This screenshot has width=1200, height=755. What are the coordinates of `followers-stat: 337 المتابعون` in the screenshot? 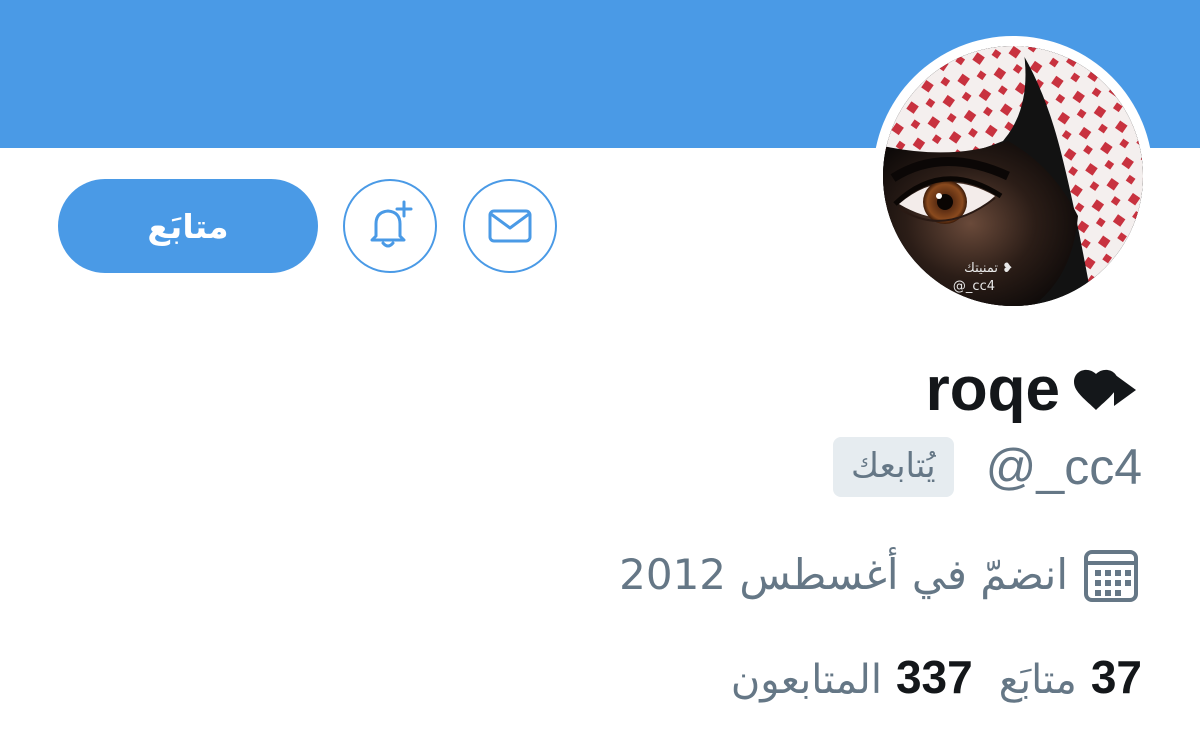 It's located at (852, 677).